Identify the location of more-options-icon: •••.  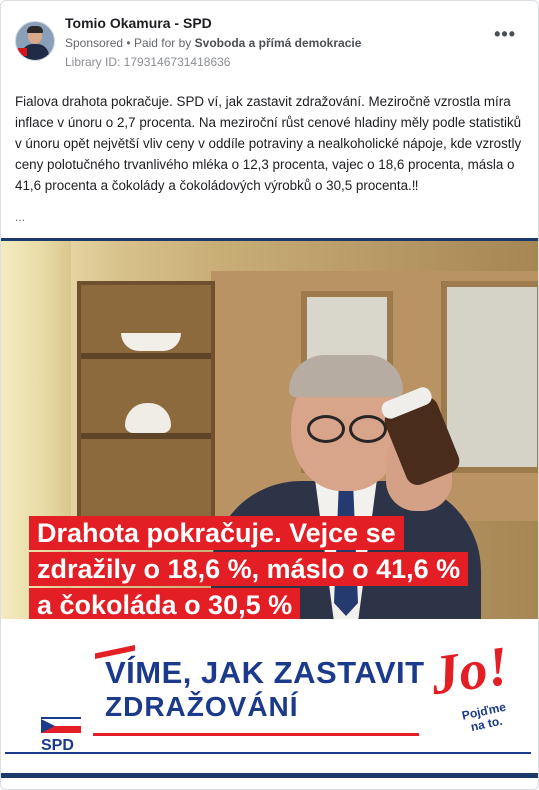
(505, 34).